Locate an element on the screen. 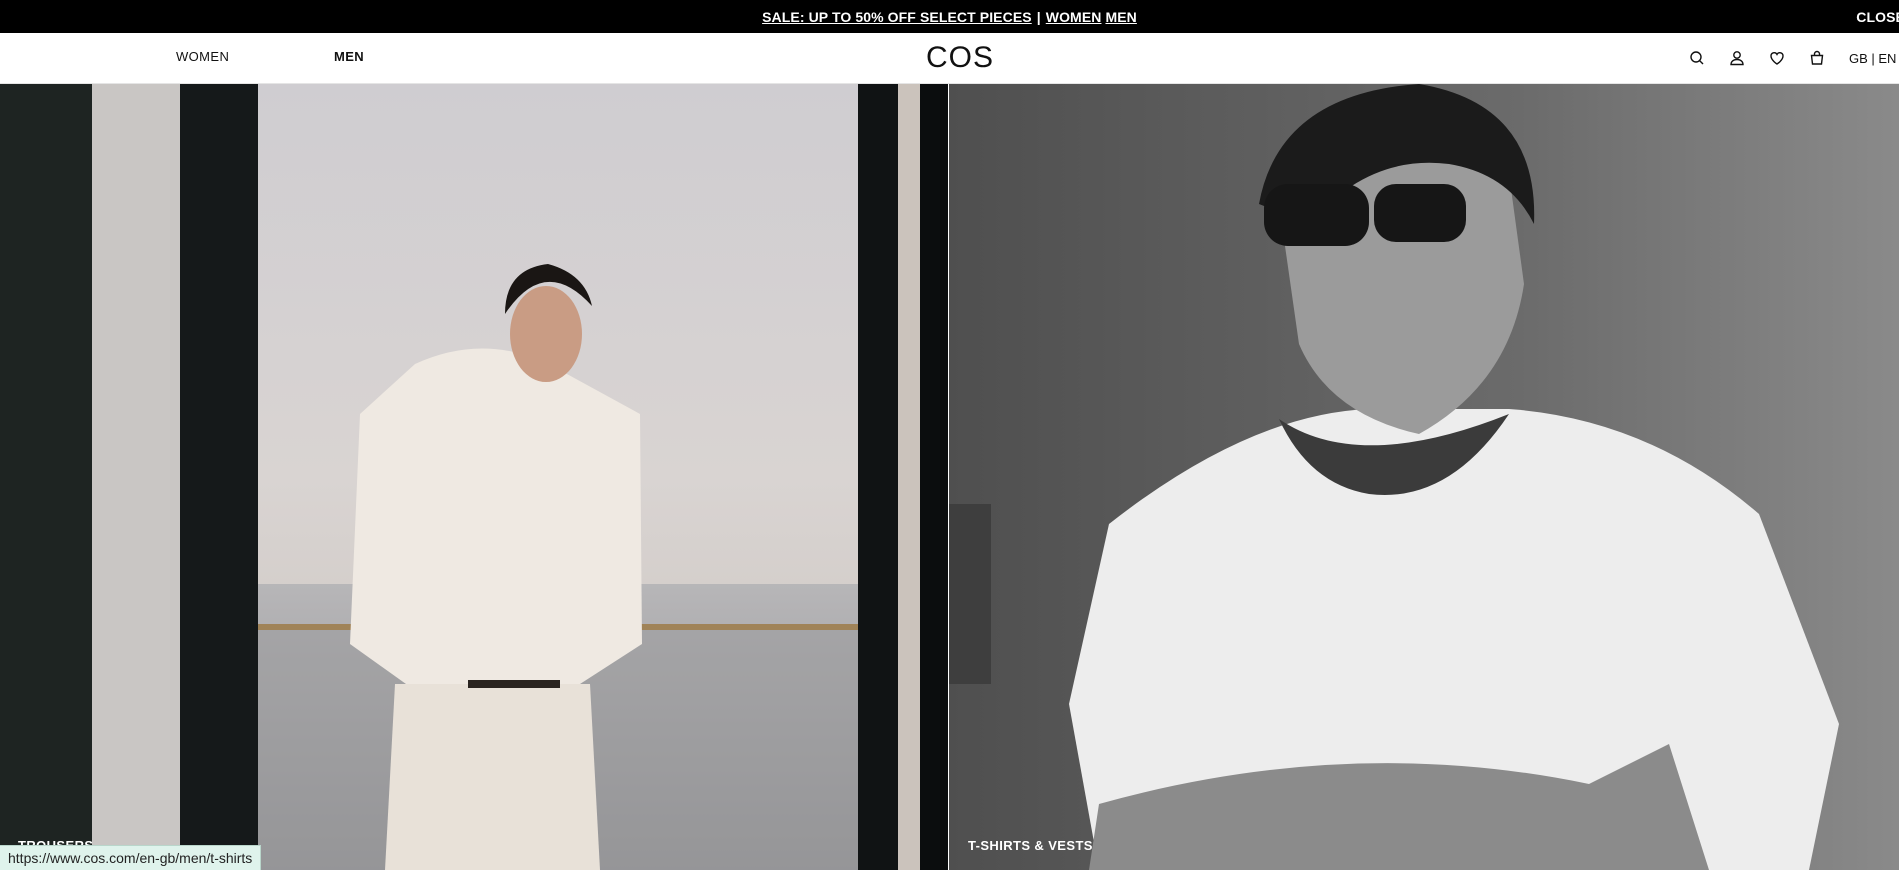 This screenshot has width=1899, height=870. site-logo: COS is located at coordinates (960, 58).